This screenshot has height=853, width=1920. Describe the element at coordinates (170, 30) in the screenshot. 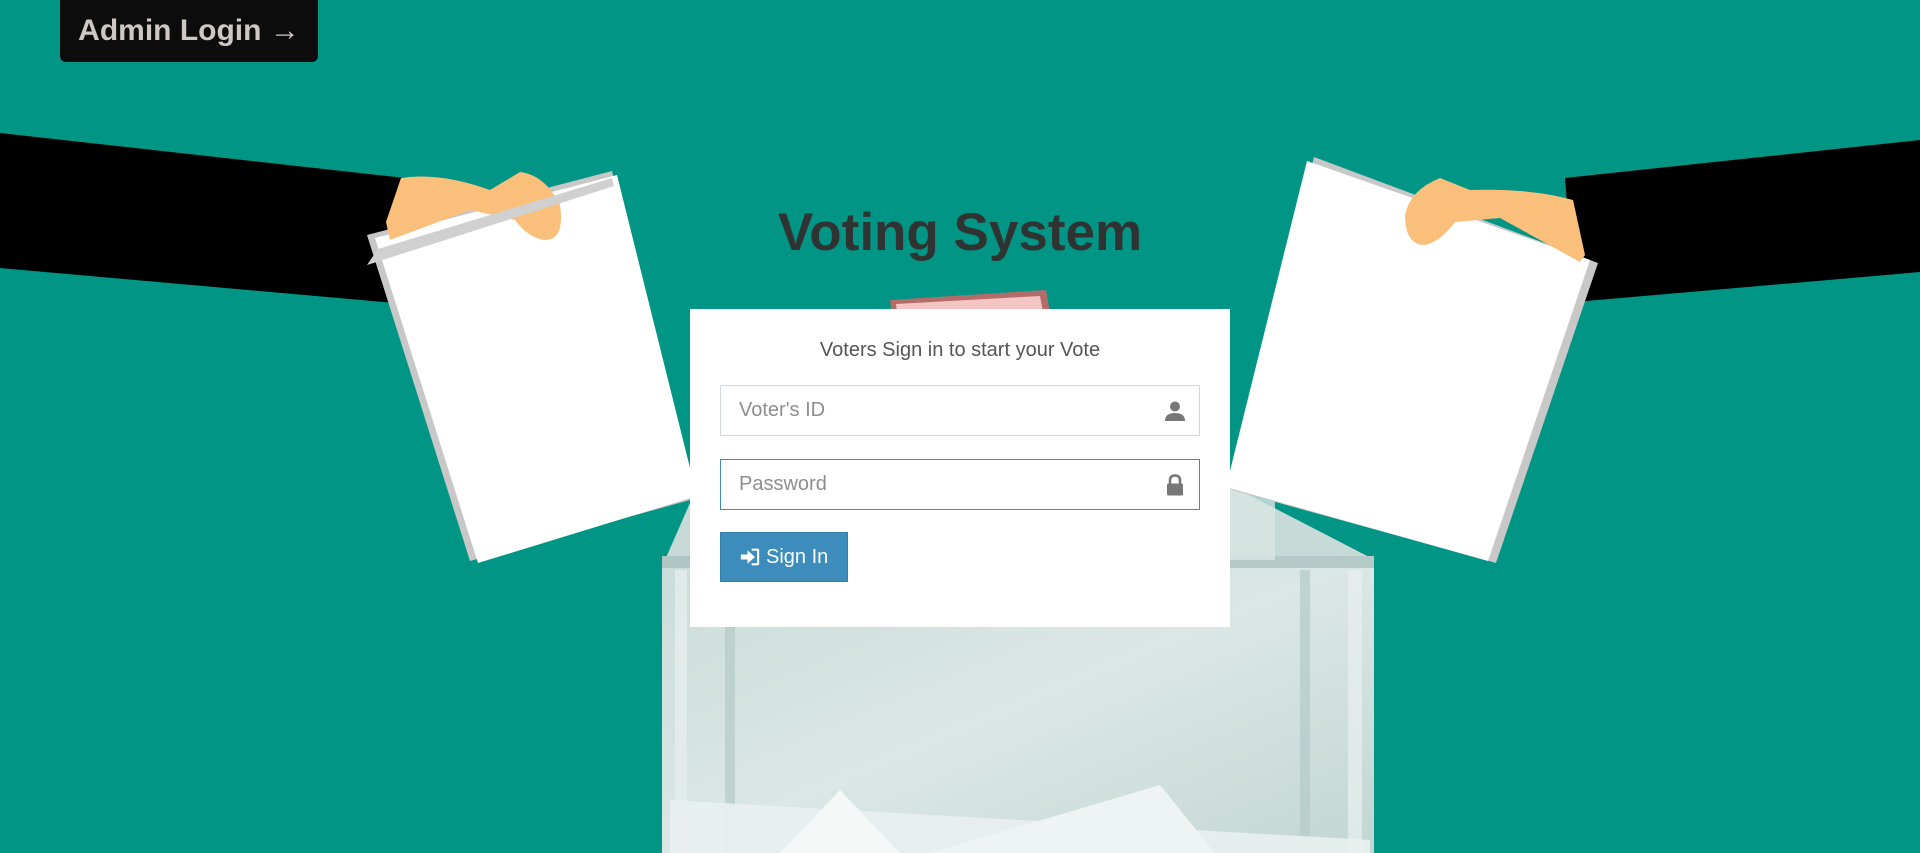

I see `admin-login-label: Admin Login` at that location.